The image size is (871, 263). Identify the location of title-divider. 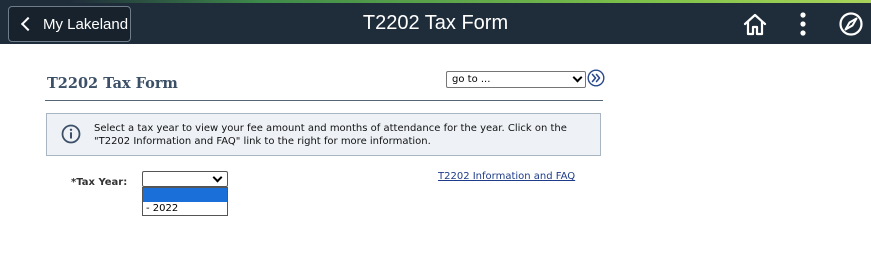
(324, 100).